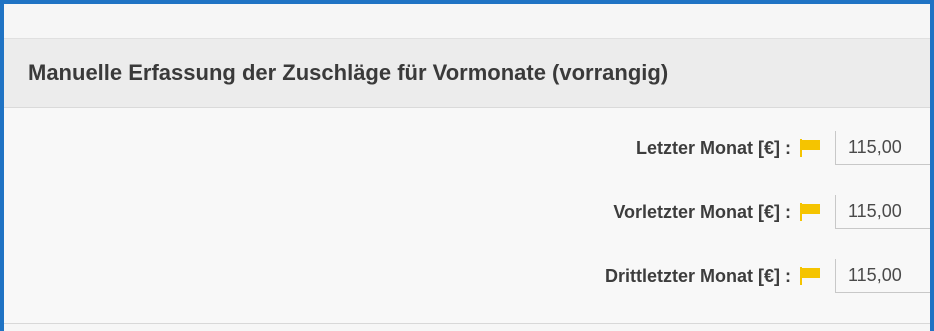  I want to click on row-drittletzter-monat: Drittletzter Monat [€] :, so click(767, 276).